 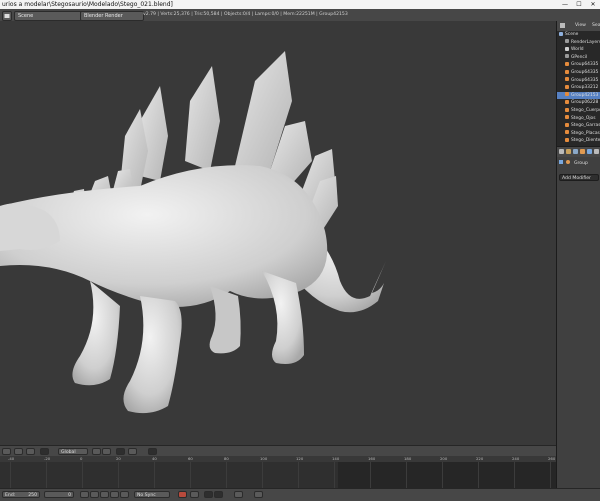 What do you see at coordinates (59, 494) in the screenshot?
I see `current-frame-field: 0` at bounding box center [59, 494].